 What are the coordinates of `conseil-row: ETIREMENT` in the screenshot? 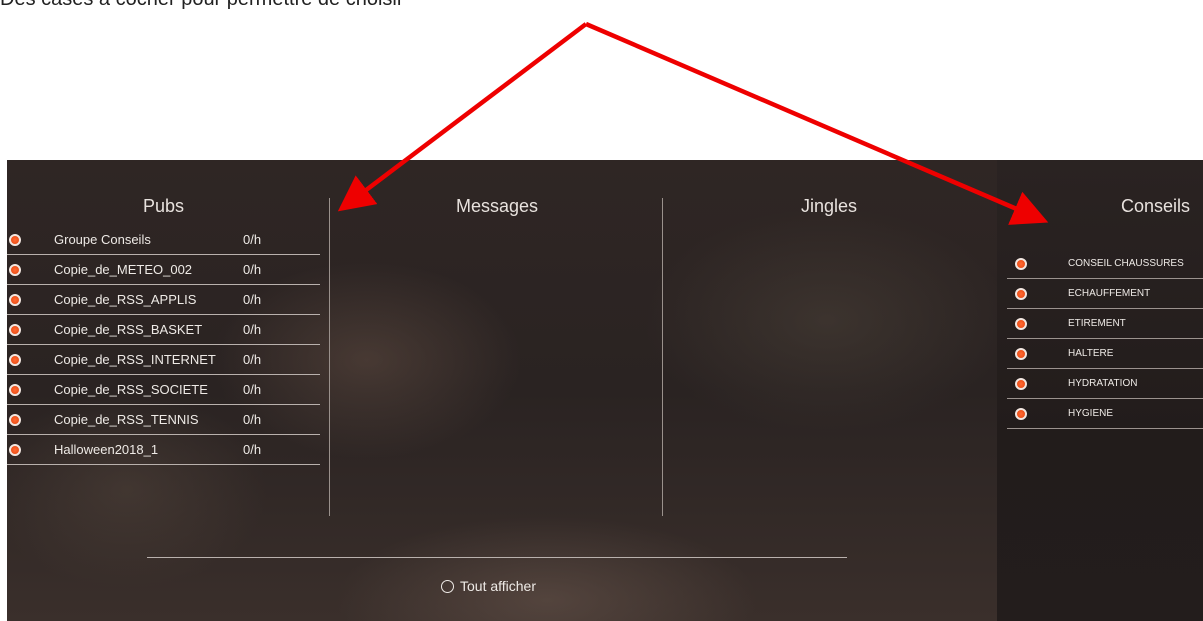 It's located at (1105, 324).